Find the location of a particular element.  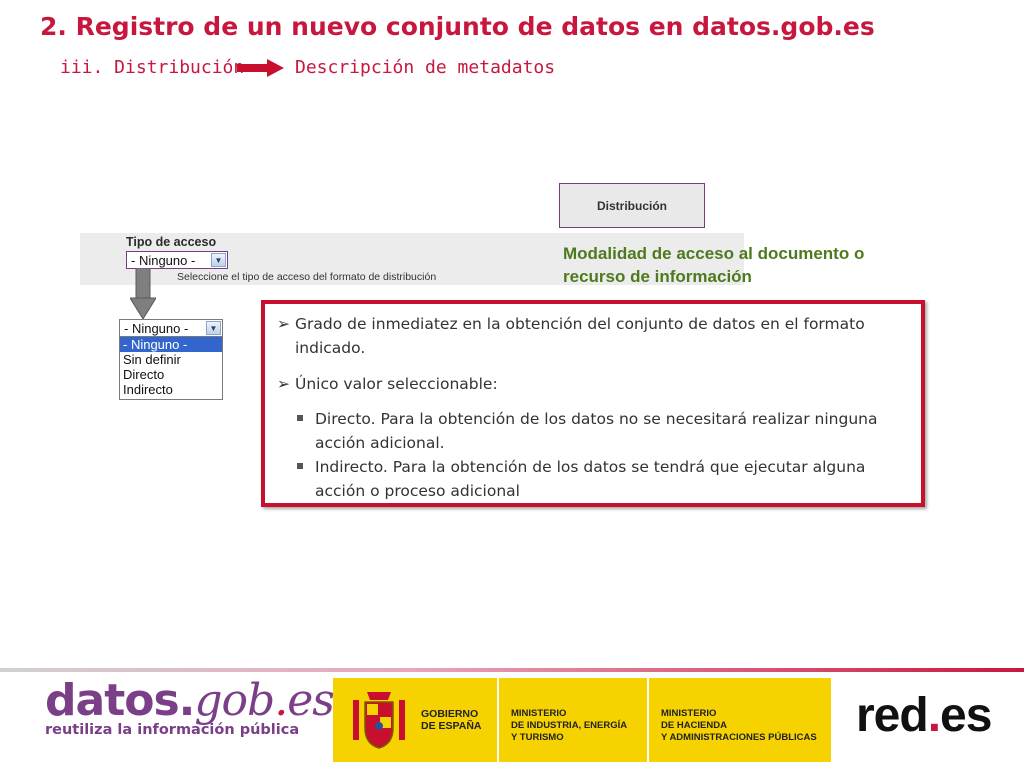

option-ninguno: - Ninguno - is located at coordinates (171, 344).